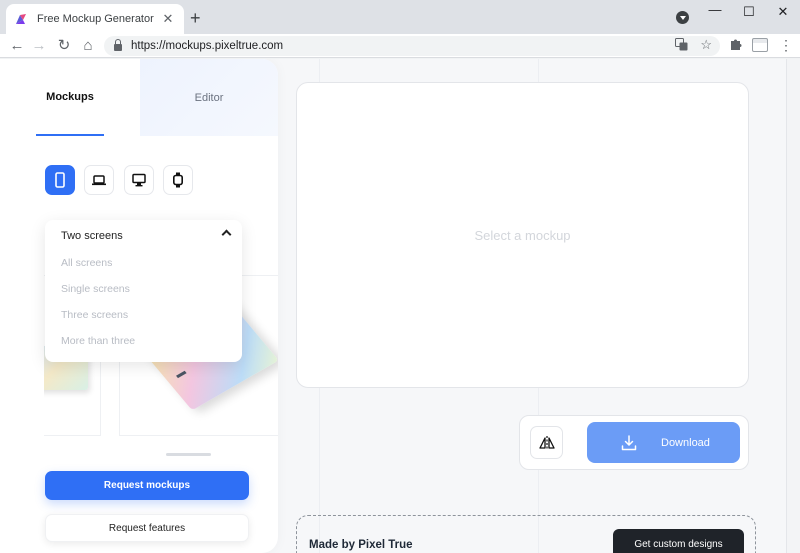  What do you see at coordinates (681, 44) in the screenshot?
I see `translate-icon` at bounding box center [681, 44].